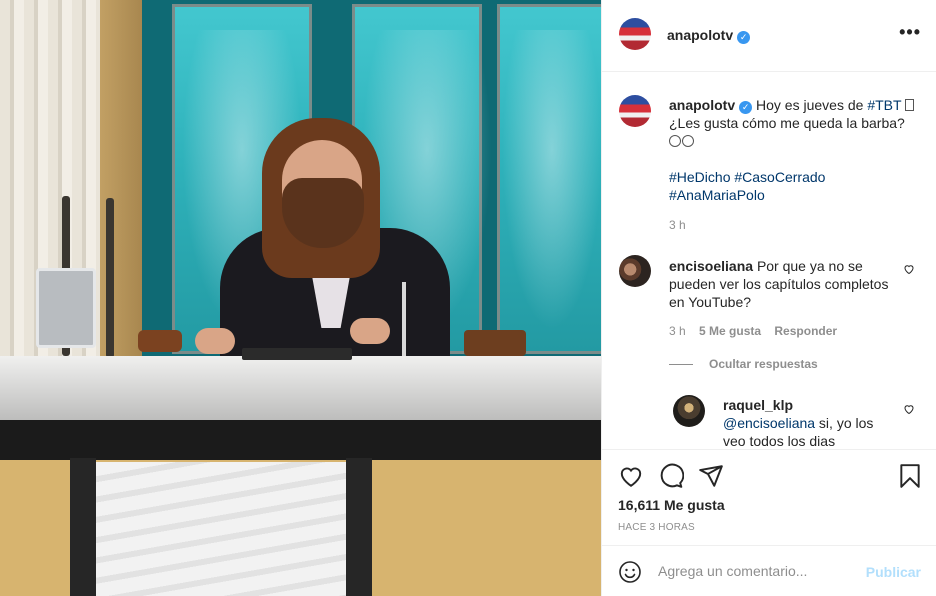 The width and height of the screenshot is (936, 596). Describe the element at coordinates (787, 123) in the screenshot. I see `caption-text: ¿Les gusta cómo me queda la barba?` at that location.